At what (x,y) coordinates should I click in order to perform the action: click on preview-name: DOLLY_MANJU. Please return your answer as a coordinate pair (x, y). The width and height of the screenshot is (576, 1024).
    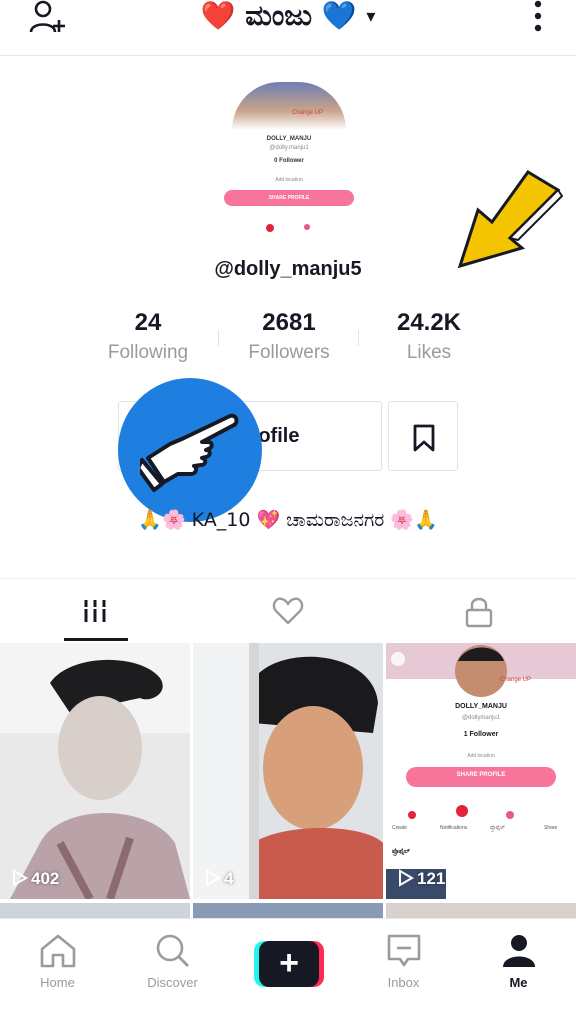
    Looking at the image, I should click on (289, 139).